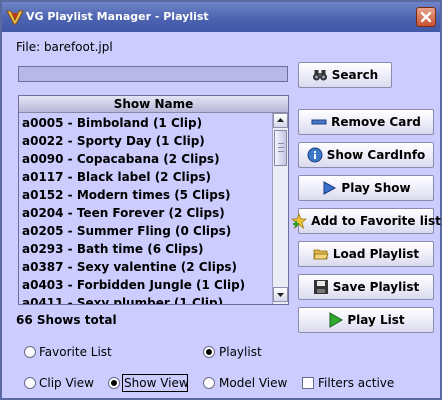  Describe the element at coordinates (315, 155) in the screenshot. I see `info-icon` at that location.